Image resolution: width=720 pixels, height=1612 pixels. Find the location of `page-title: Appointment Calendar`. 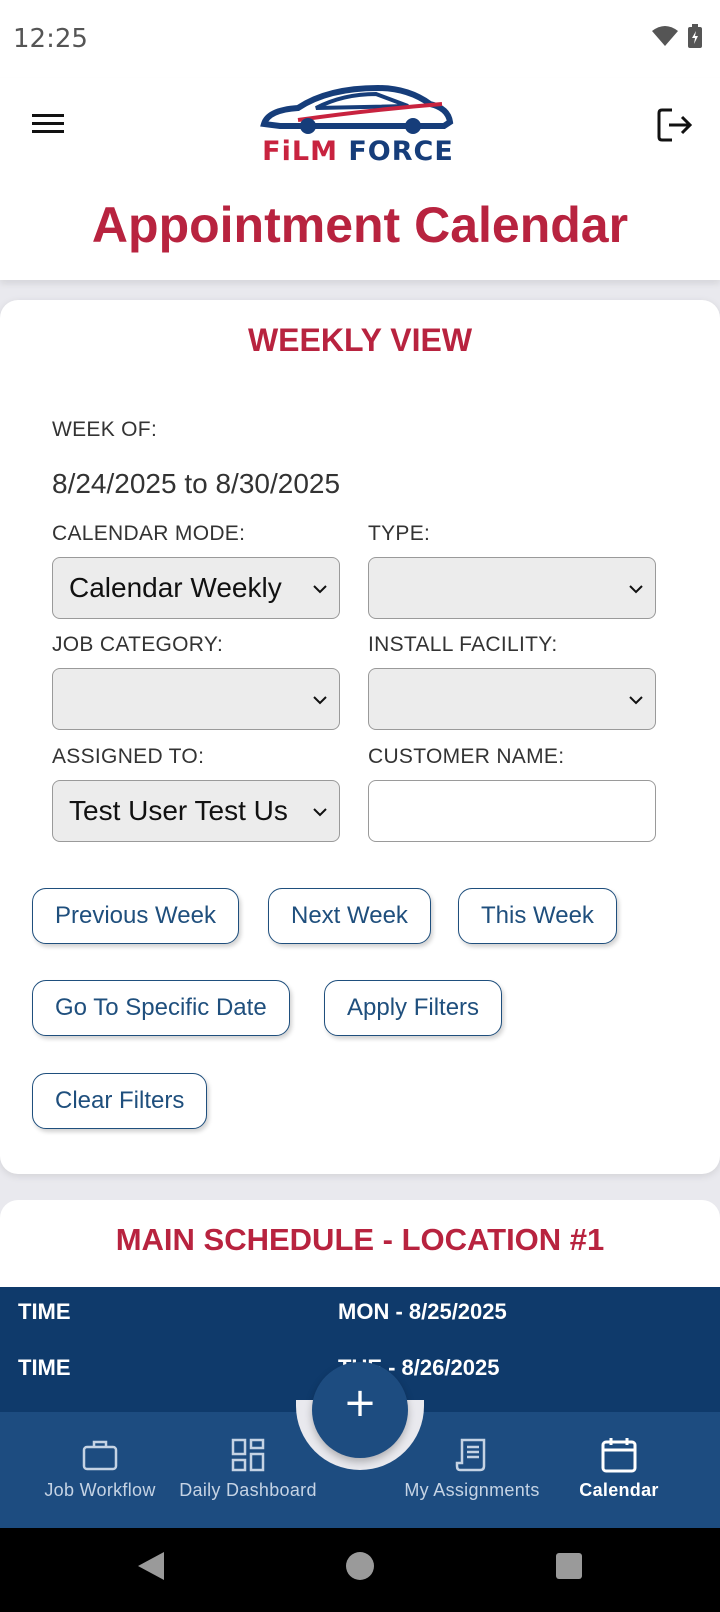

page-title: Appointment Calendar is located at coordinates (360, 225).